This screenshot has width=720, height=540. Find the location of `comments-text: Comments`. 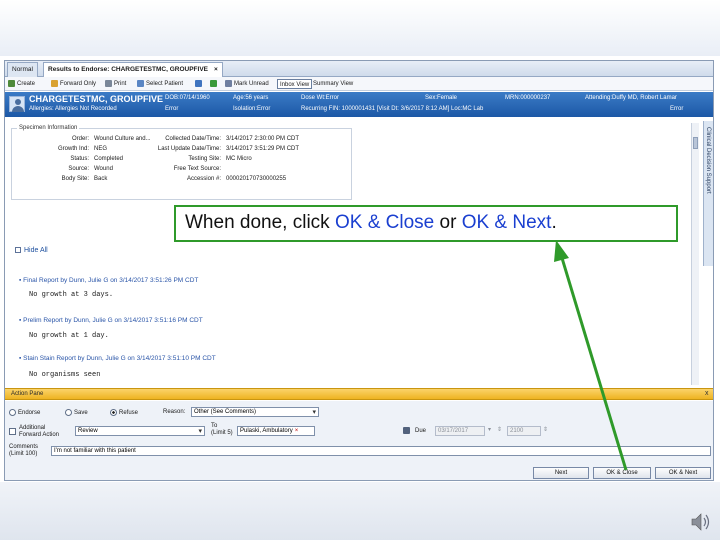

comments-text: Comments is located at coordinates (24, 447).